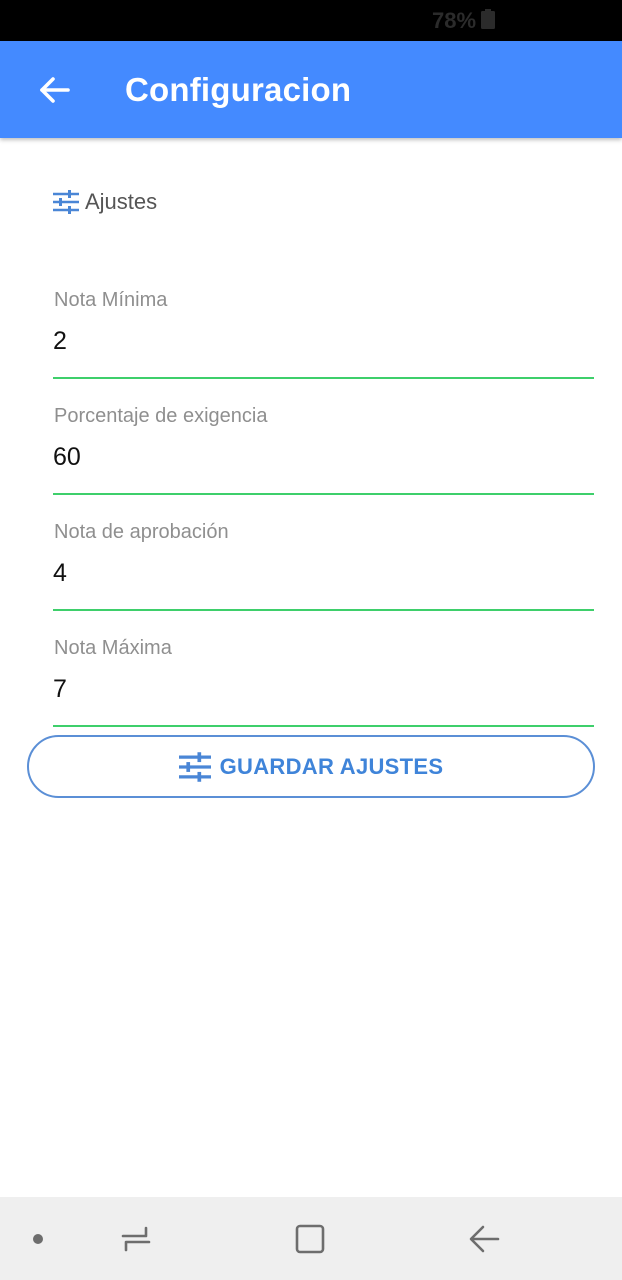  Describe the element at coordinates (238, 89) in the screenshot. I see `page-title: Configuracion` at that location.